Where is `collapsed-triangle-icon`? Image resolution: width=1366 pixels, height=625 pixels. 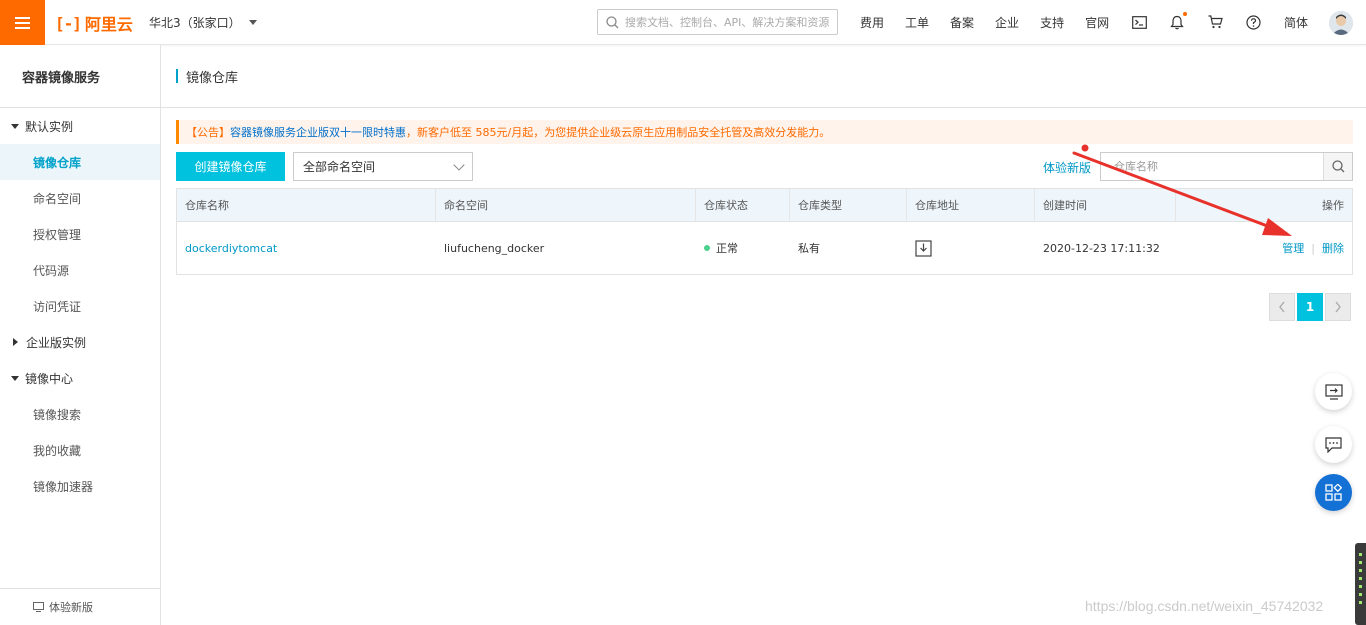
collapsed-triangle-icon is located at coordinates (15, 342).